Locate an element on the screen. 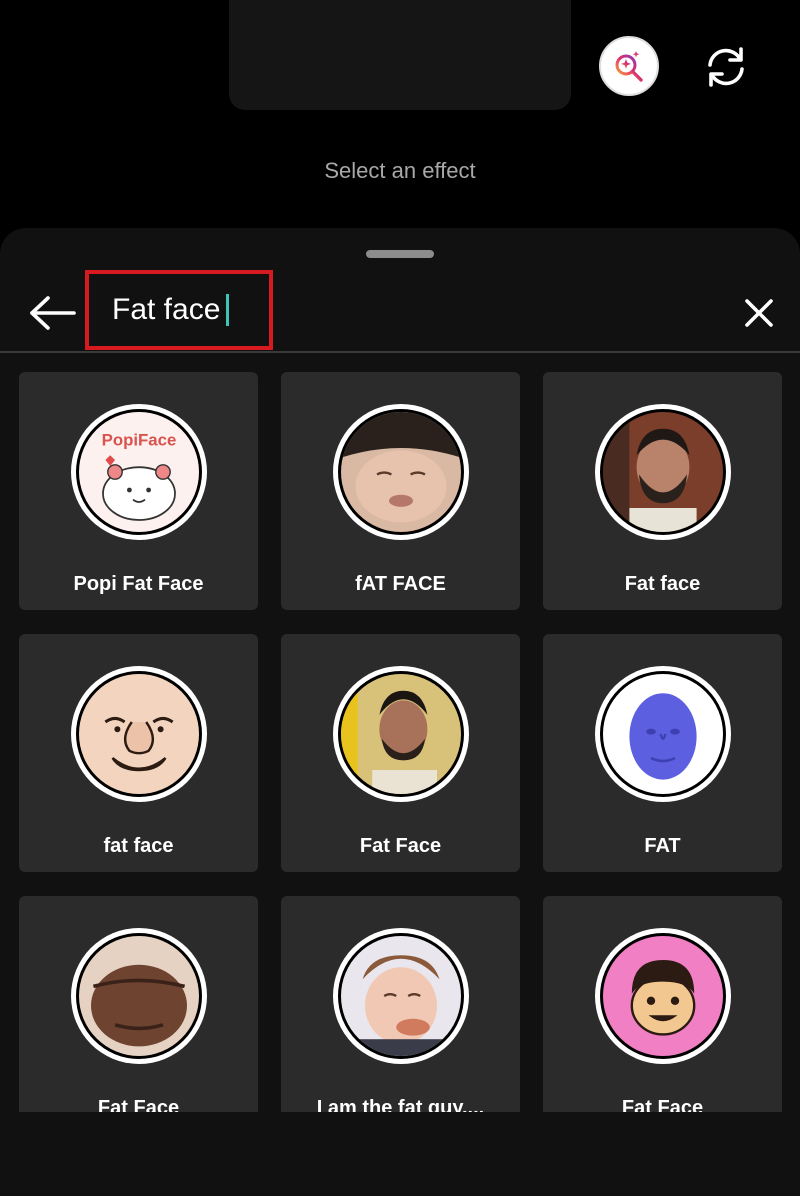 The height and width of the screenshot is (1196, 800). cartoon-face-icon is located at coordinates (138, 734).